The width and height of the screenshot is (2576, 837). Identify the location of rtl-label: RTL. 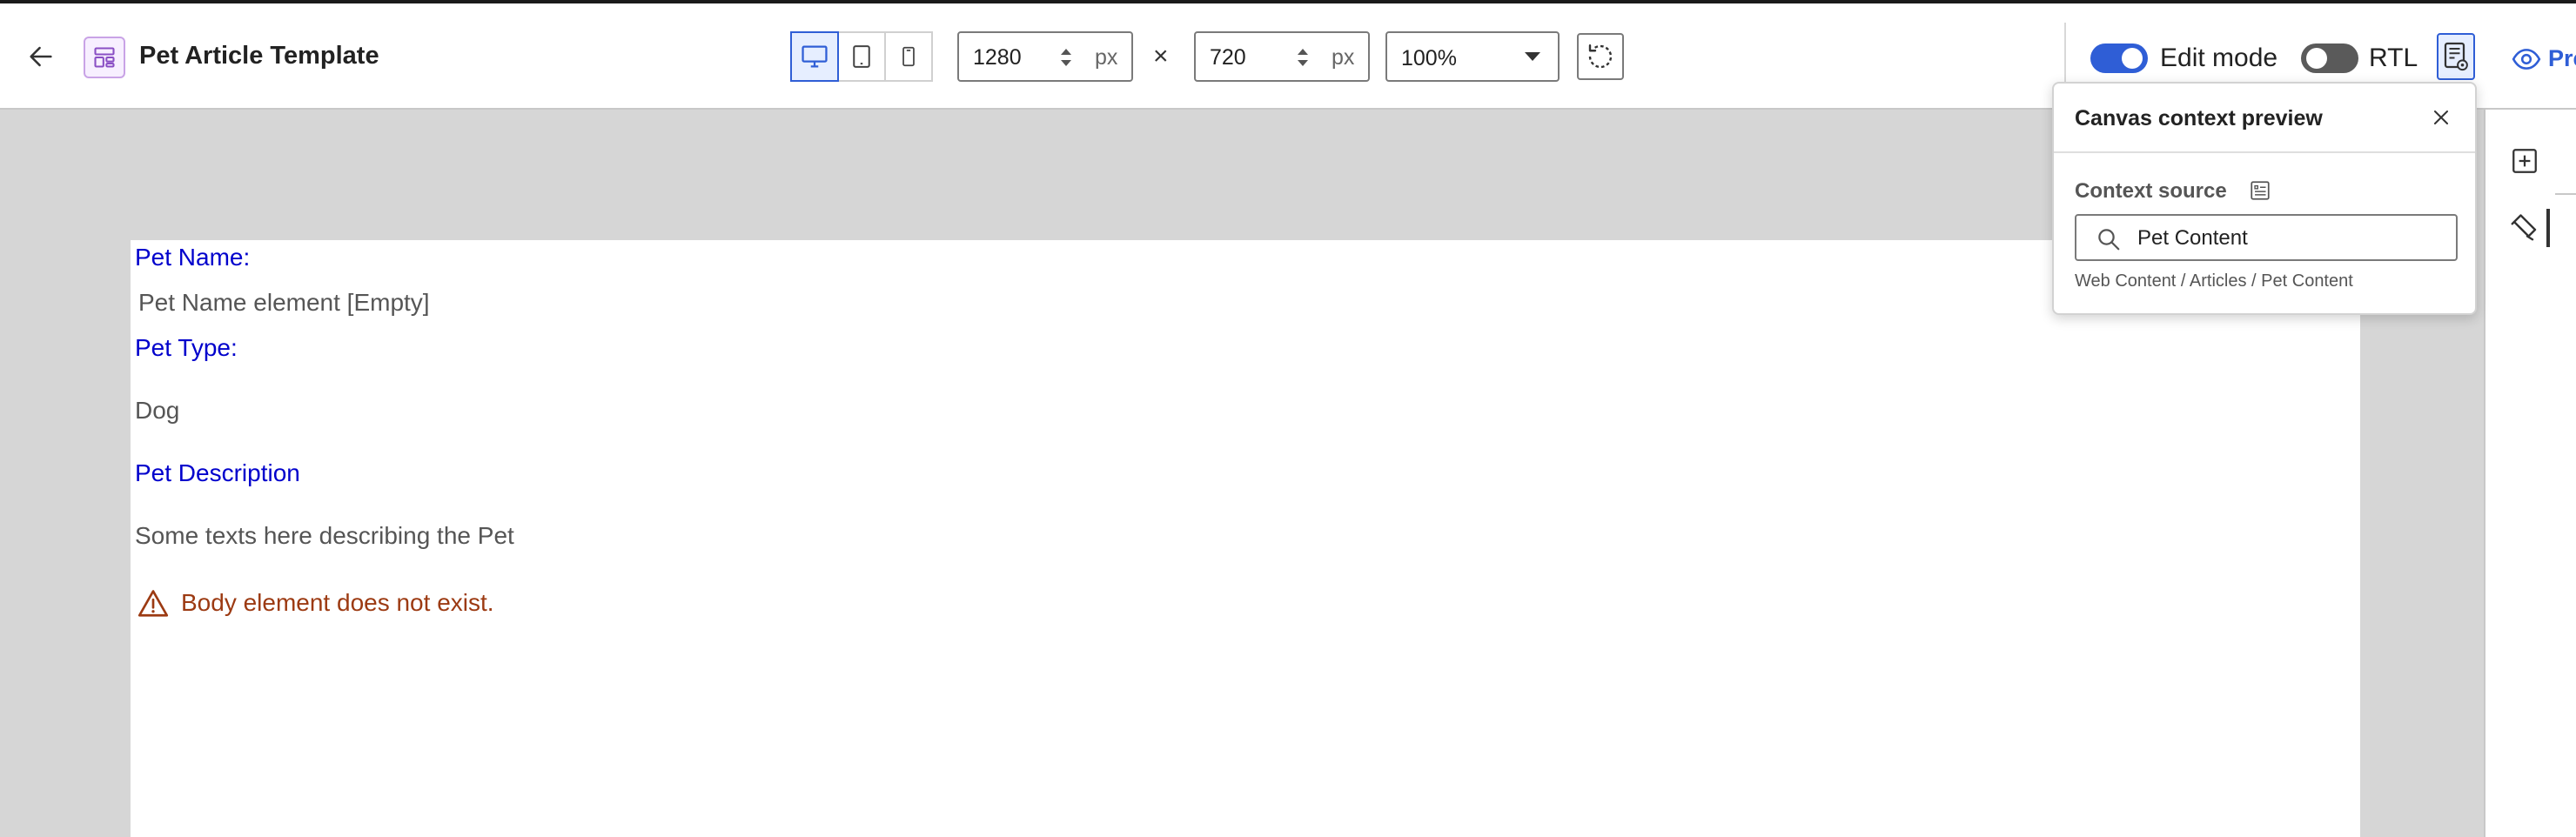
(2393, 58).